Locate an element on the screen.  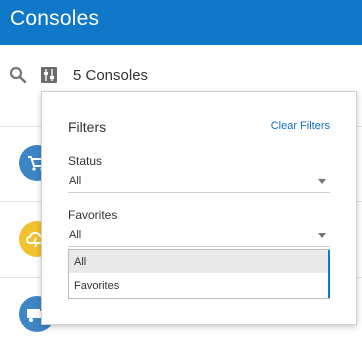
dropdown-option-all: All is located at coordinates (199, 261).